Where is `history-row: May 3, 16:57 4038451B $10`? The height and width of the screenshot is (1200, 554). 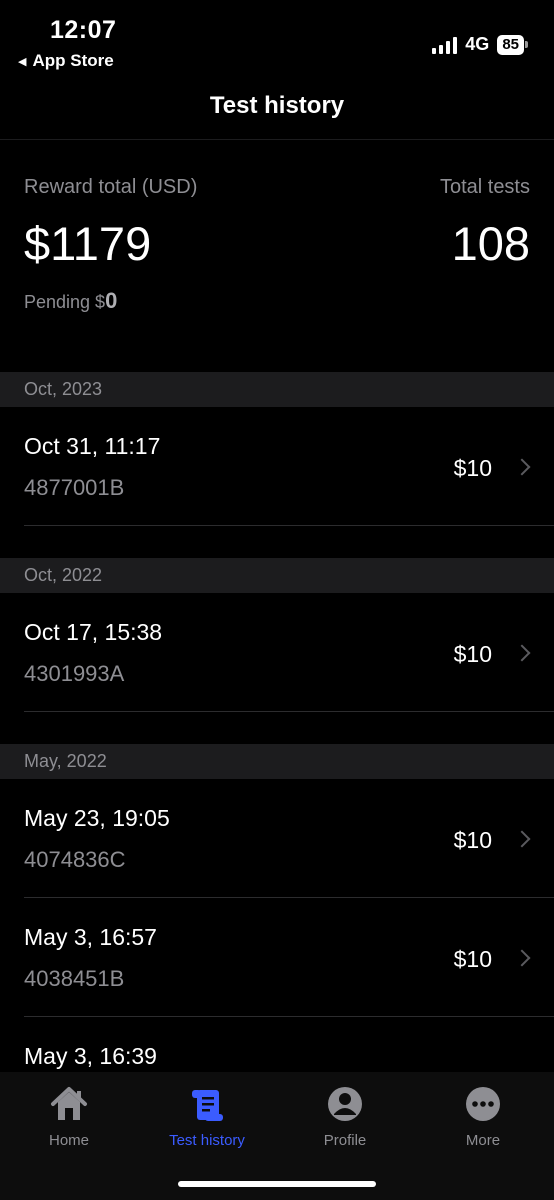 history-row: May 3, 16:57 4038451B $10 is located at coordinates (277, 957).